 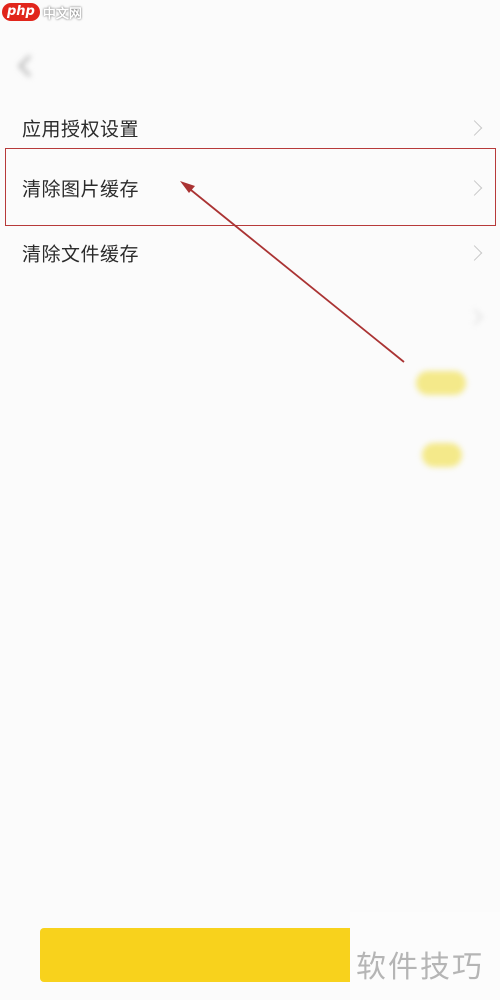 What do you see at coordinates (420, 967) in the screenshot?
I see `watermark-text: 软件技巧` at bounding box center [420, 967].